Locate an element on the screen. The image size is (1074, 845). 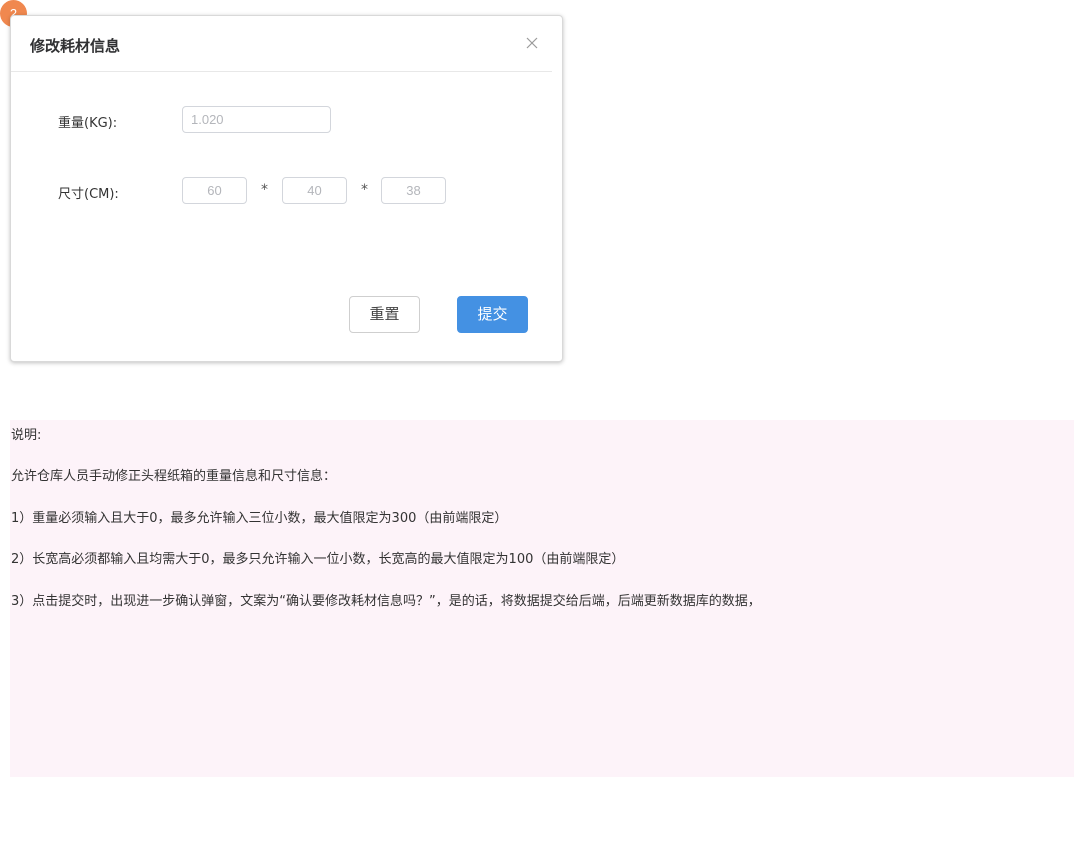
notes-intro: 允许仓库人员手动修正头程纸箱的重量信息和尺寸信息： is located at coordinates (174, 476).